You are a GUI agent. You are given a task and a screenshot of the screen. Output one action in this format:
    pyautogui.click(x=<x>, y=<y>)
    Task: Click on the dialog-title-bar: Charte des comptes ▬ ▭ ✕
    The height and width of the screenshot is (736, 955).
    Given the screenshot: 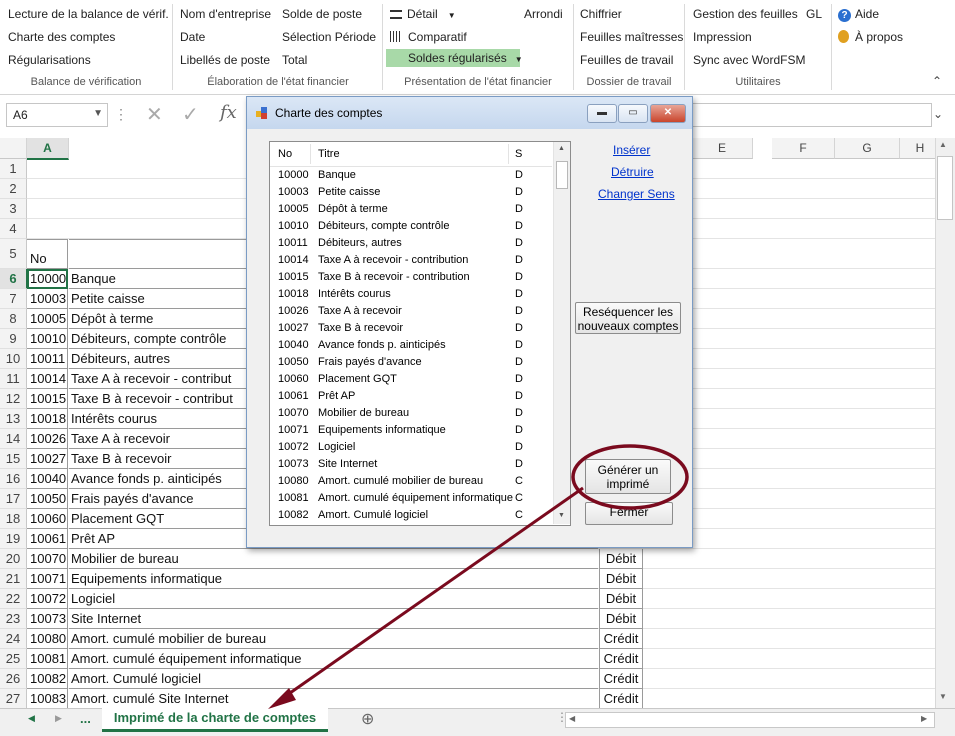 What is the action you would take?
    pyautogui.click(x=469, y=113)
    